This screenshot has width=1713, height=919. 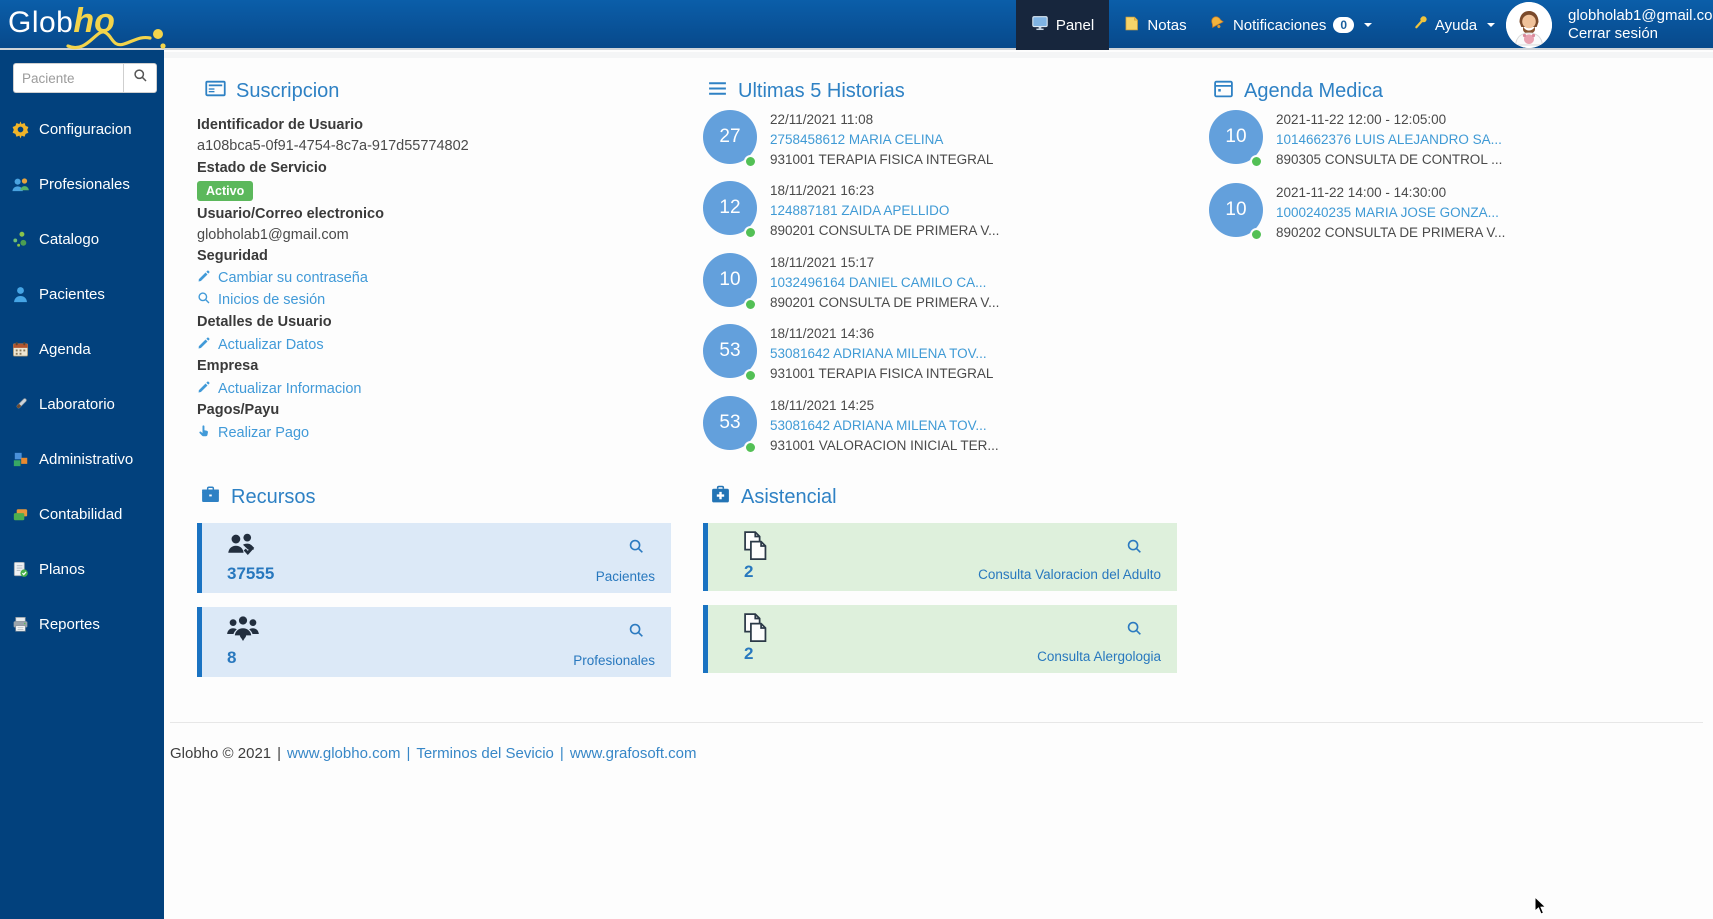 What do you see at coordinates (822, 405) in the screenshot?
I see `entry-date: 18/11/2021 14:25` at bounding box center [822, 405].